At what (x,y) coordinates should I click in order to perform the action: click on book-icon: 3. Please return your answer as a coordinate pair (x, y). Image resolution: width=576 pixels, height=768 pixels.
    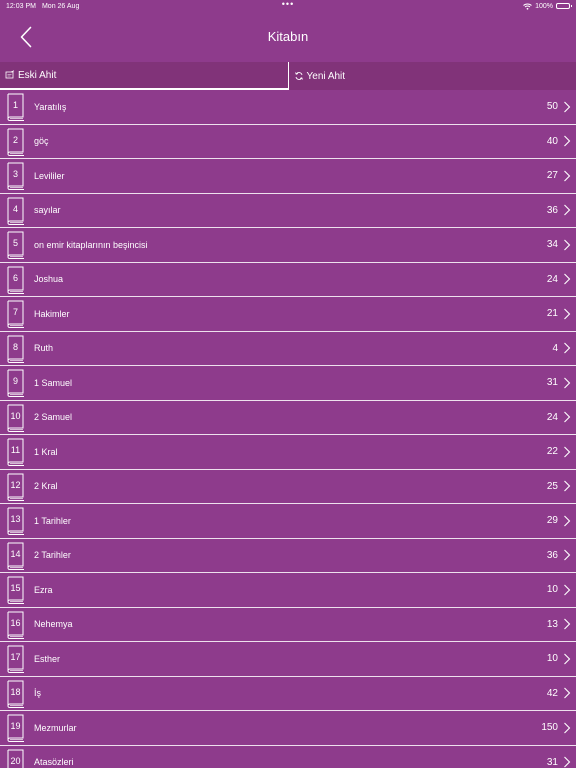
    Looking at the image, I should click on (16, 176).